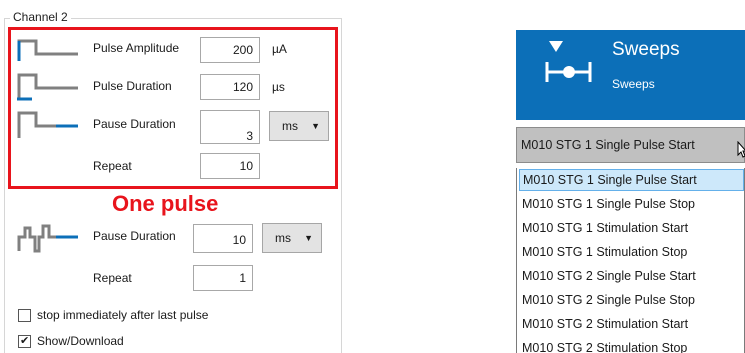 This screenshot has width=745, height=353. Describe the element at coordinates (631, 228) in the screenshot. I see `dropdown-item: M010 STG 1 Stimulation Start` at that location.